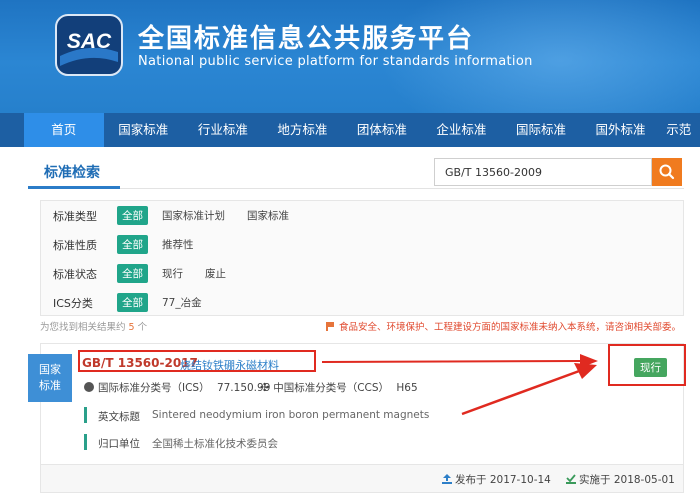  I want to click on scope-notice: 食品安全、环境保护、工程建设方面的国家标准未纳入本系统，请咨询相关部委。, so click(503, 326).